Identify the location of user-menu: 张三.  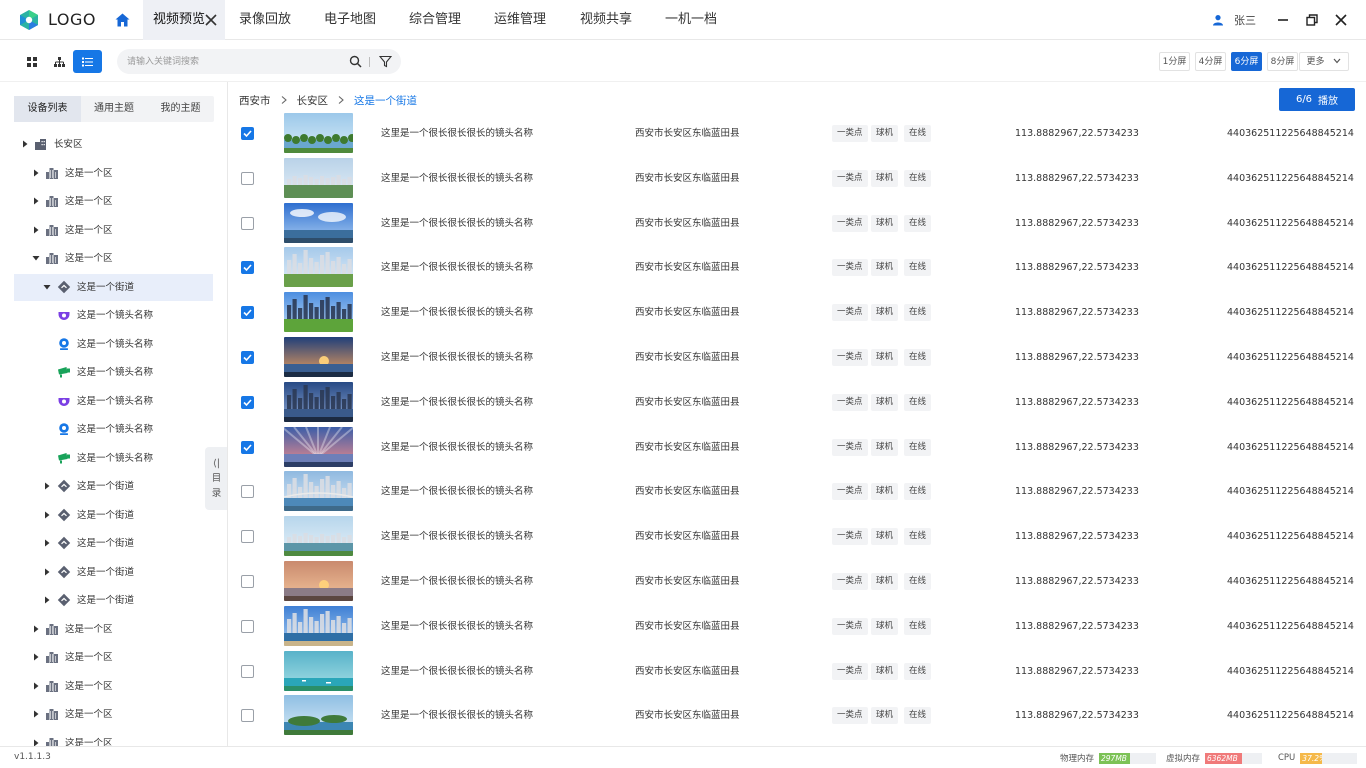
(1234, 20).